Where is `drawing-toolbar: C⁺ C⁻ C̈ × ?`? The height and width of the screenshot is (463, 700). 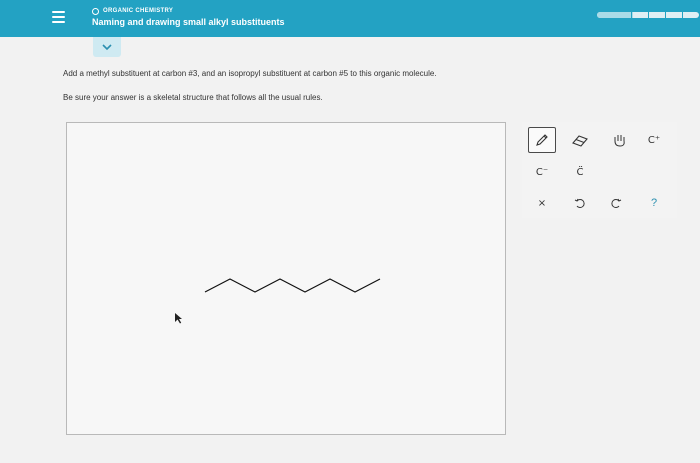 drawing-toolbar: C⁺ C⁻ C̈ × ? is located at coordinates (599, 170).